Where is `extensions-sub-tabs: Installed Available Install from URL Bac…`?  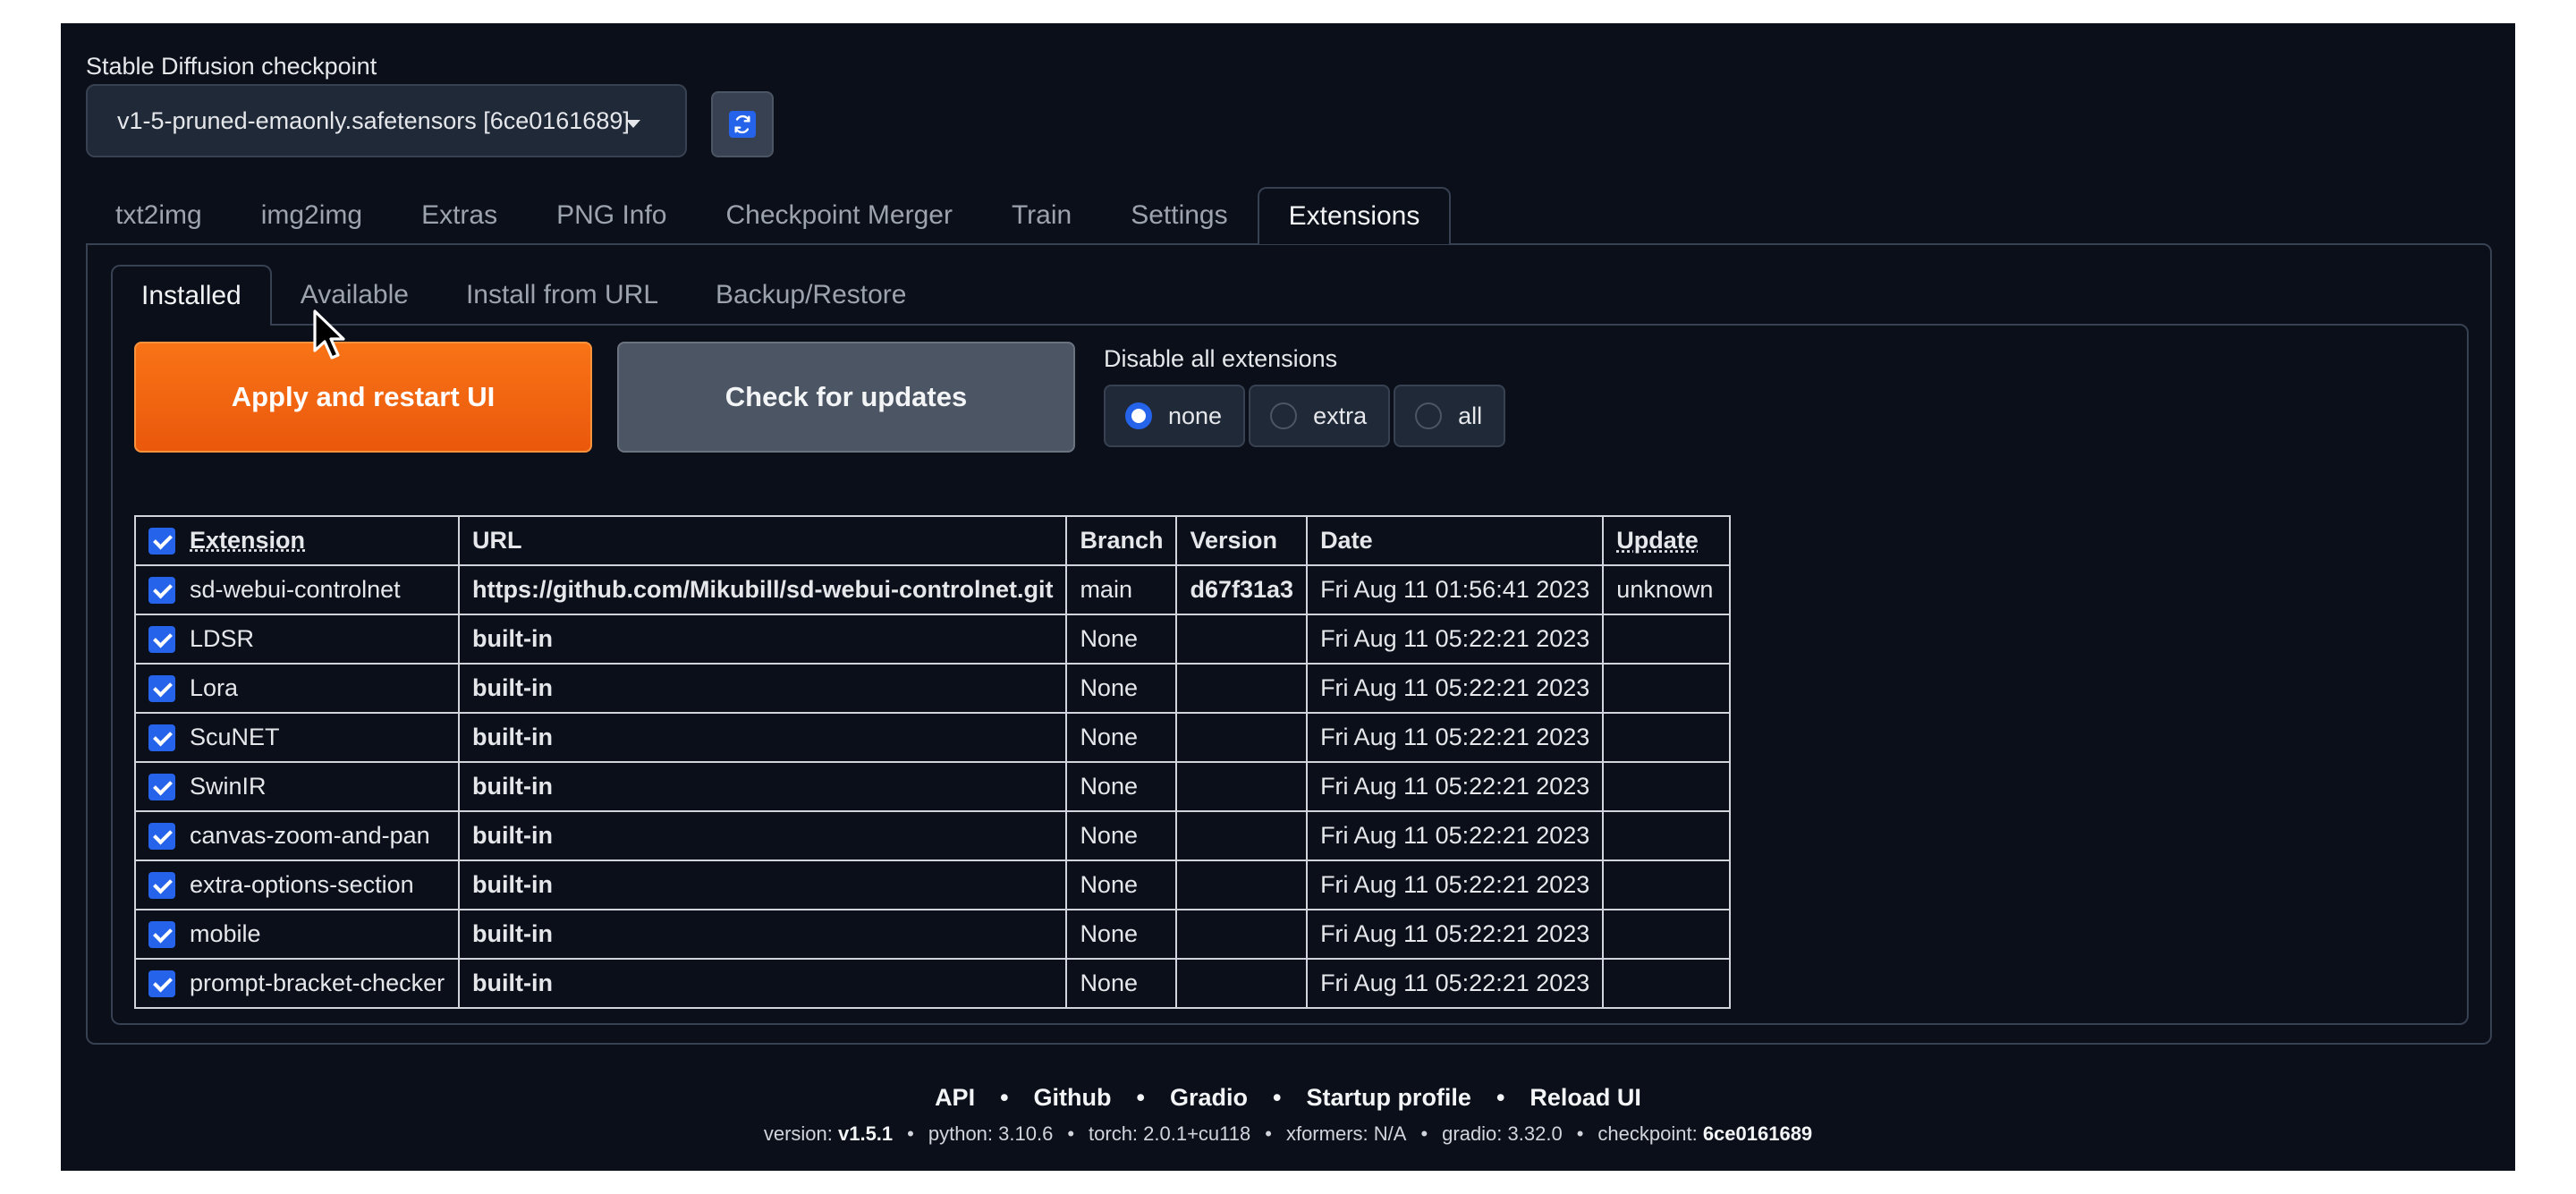 extensions-sub-tabs: Installed Available Install from URL Bac… is located at coordinates (523, 295).